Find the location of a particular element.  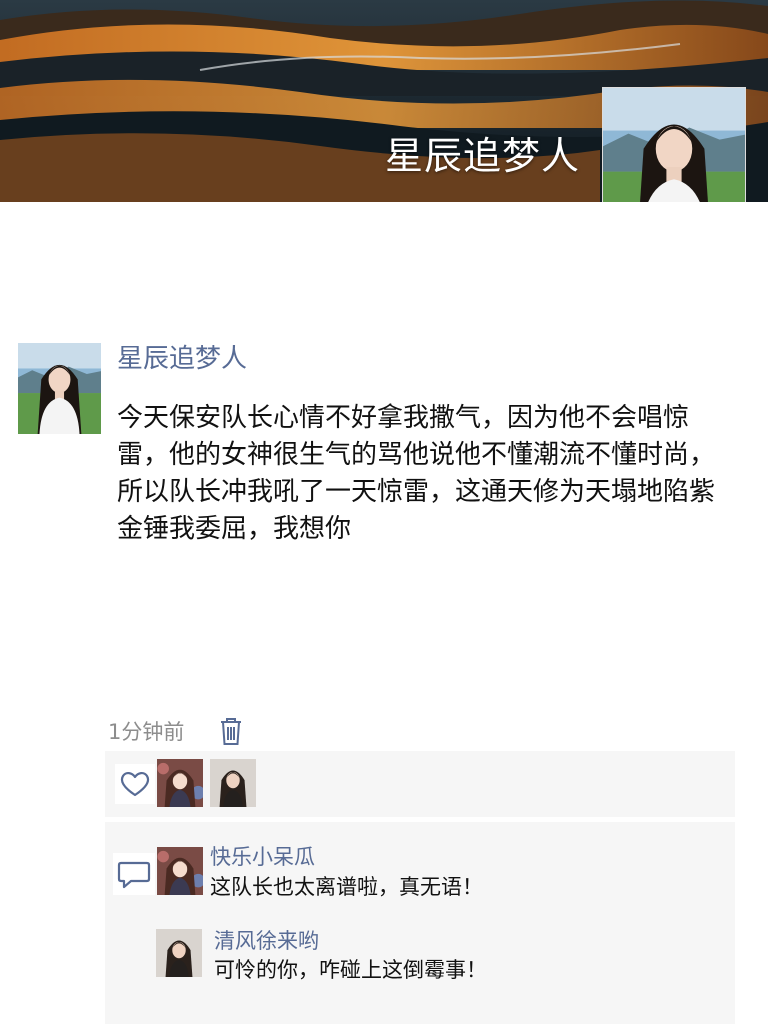

profile-avatar is located at coordinates (674, 144).